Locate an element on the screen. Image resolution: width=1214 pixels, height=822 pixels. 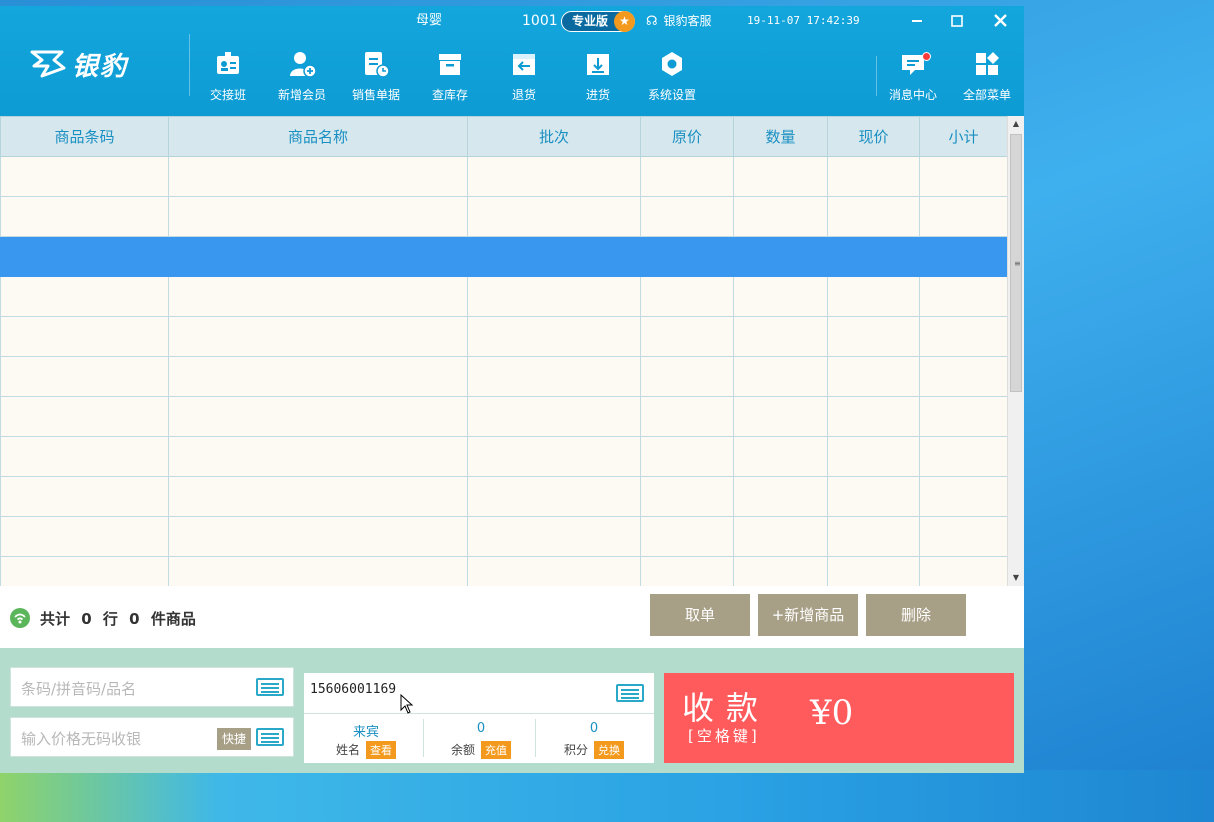
customer-service-link: ☊ 银豹客服 is located at coordinates (679, 21).